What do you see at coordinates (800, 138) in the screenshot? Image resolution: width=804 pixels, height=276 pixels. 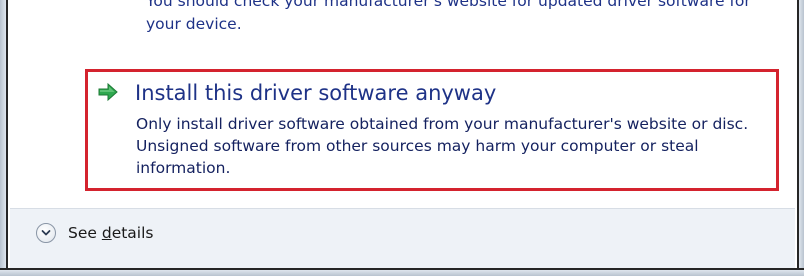 I see `window-frame-right` at bounding box center [800, 138].